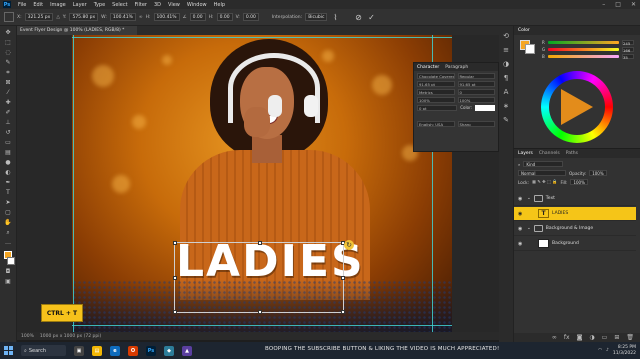 This screenshot has height=359, width=640. I want to click on blend-mode-select: Normal, so click(542, 173).